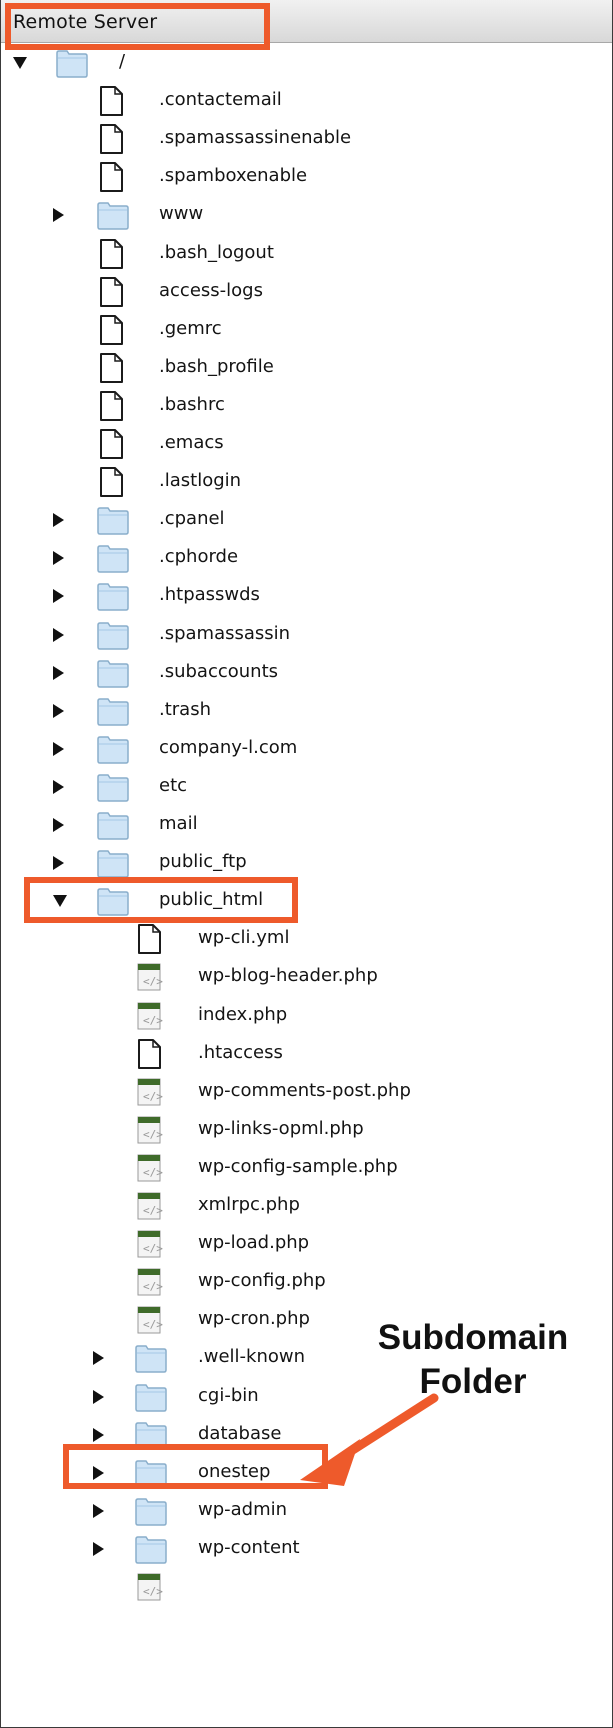 This screenshot has width=613, height=1728. I want to click on tree-row-cpanel: .cpanel, so click(306, 520).